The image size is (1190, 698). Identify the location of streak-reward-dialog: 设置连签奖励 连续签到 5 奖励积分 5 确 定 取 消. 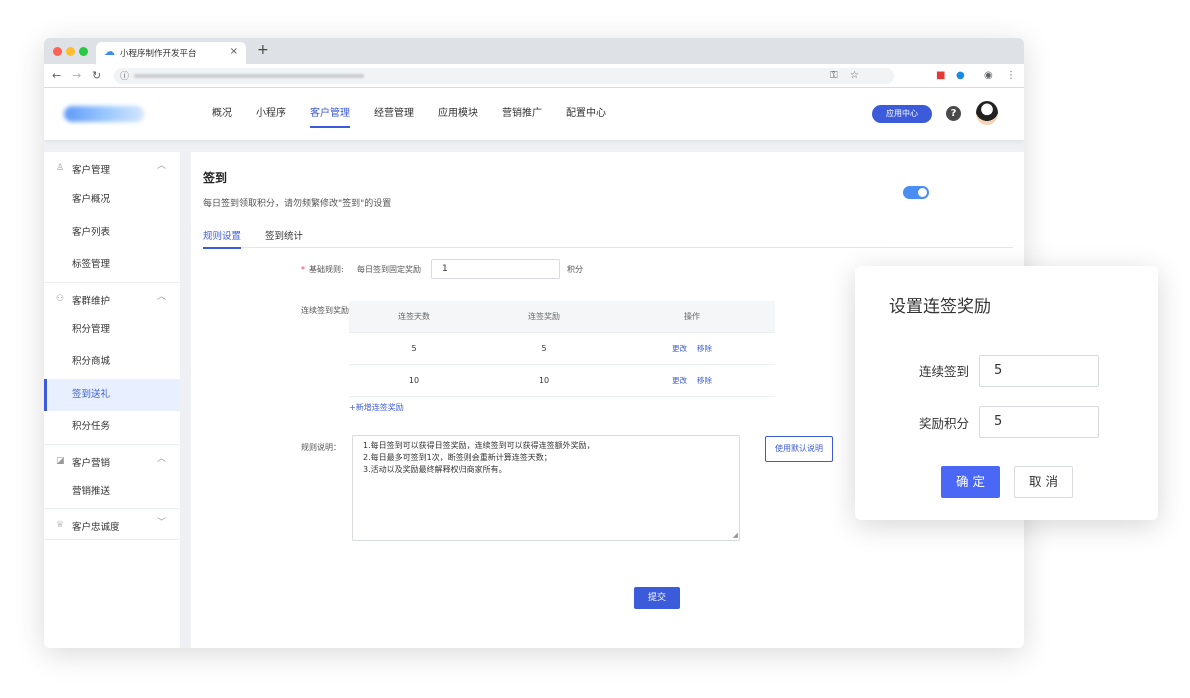
(1006, 393).